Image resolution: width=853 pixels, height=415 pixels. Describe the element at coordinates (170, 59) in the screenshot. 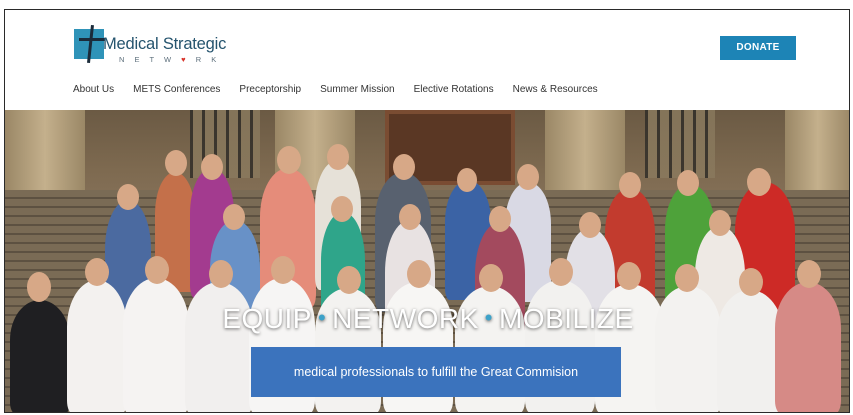

I see `logo-subtitle: N E T W ♥ R K` at that location.